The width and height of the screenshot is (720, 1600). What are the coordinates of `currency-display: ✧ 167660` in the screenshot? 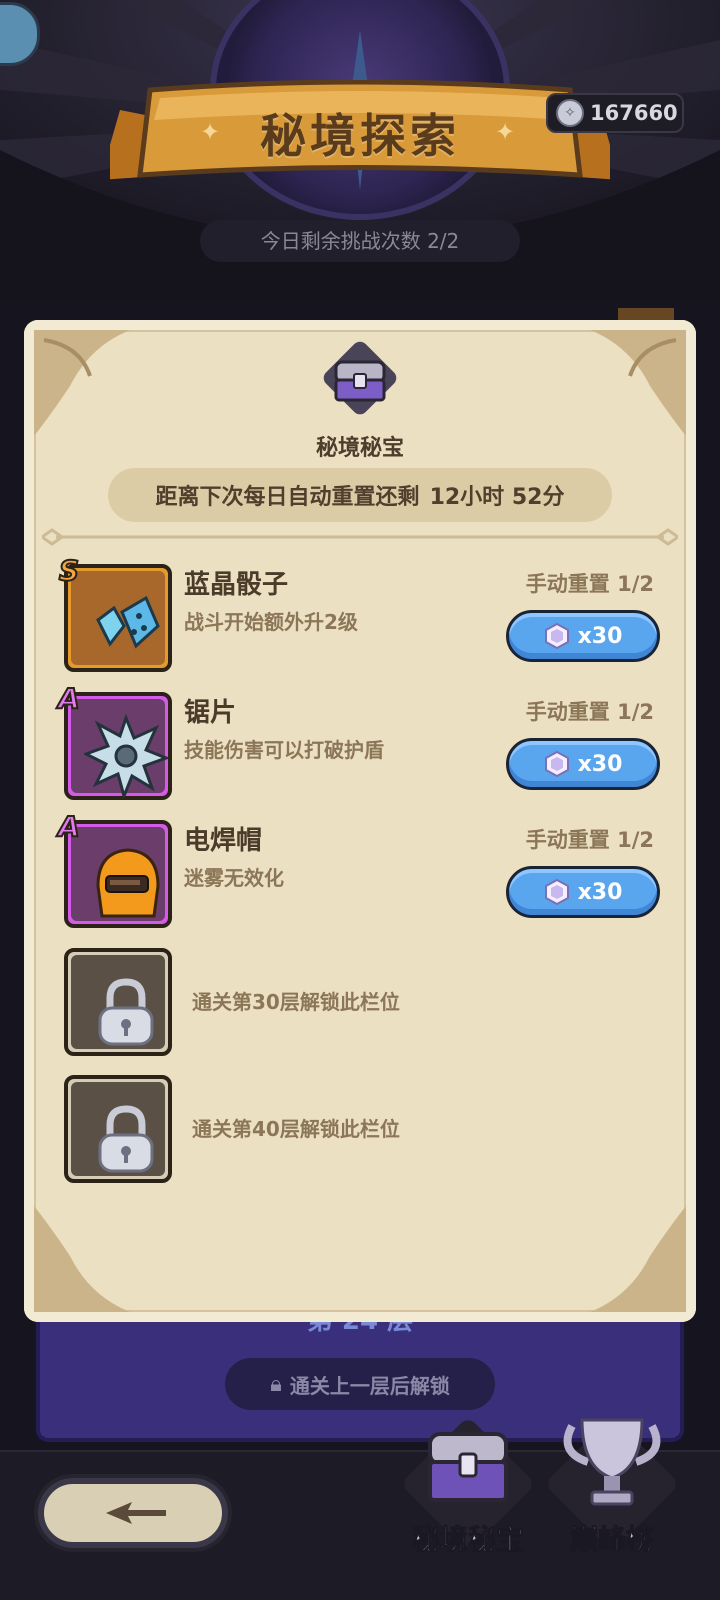 It's located at (615, 113).